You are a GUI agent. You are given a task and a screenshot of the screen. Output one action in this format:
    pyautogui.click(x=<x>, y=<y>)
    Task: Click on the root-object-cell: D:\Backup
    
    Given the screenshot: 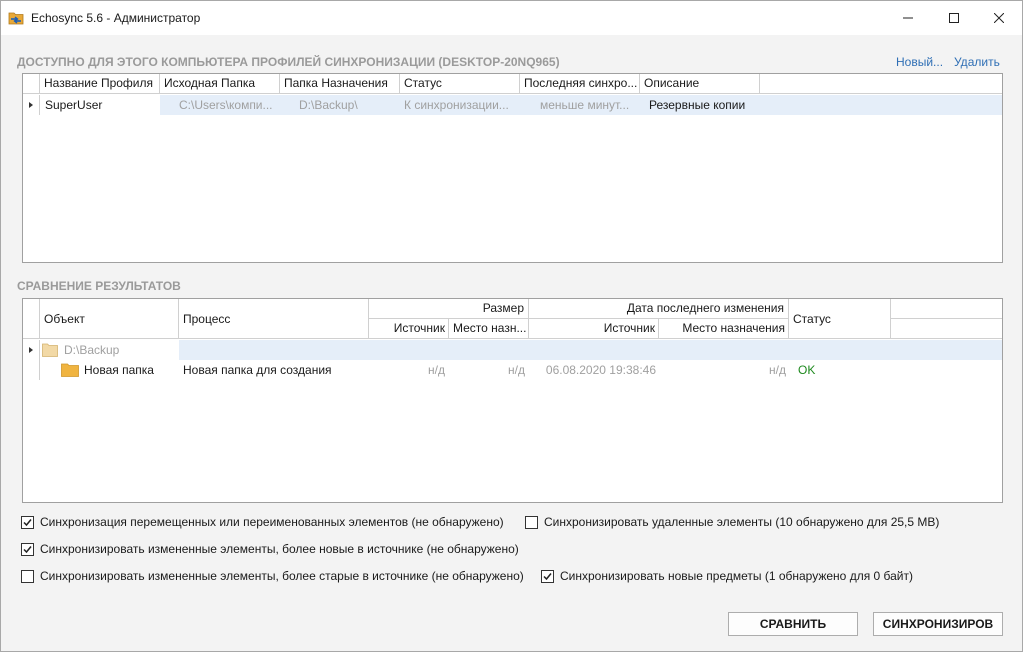 What is the action you would take?
    pyautogui.click(x=92, y=350)
    